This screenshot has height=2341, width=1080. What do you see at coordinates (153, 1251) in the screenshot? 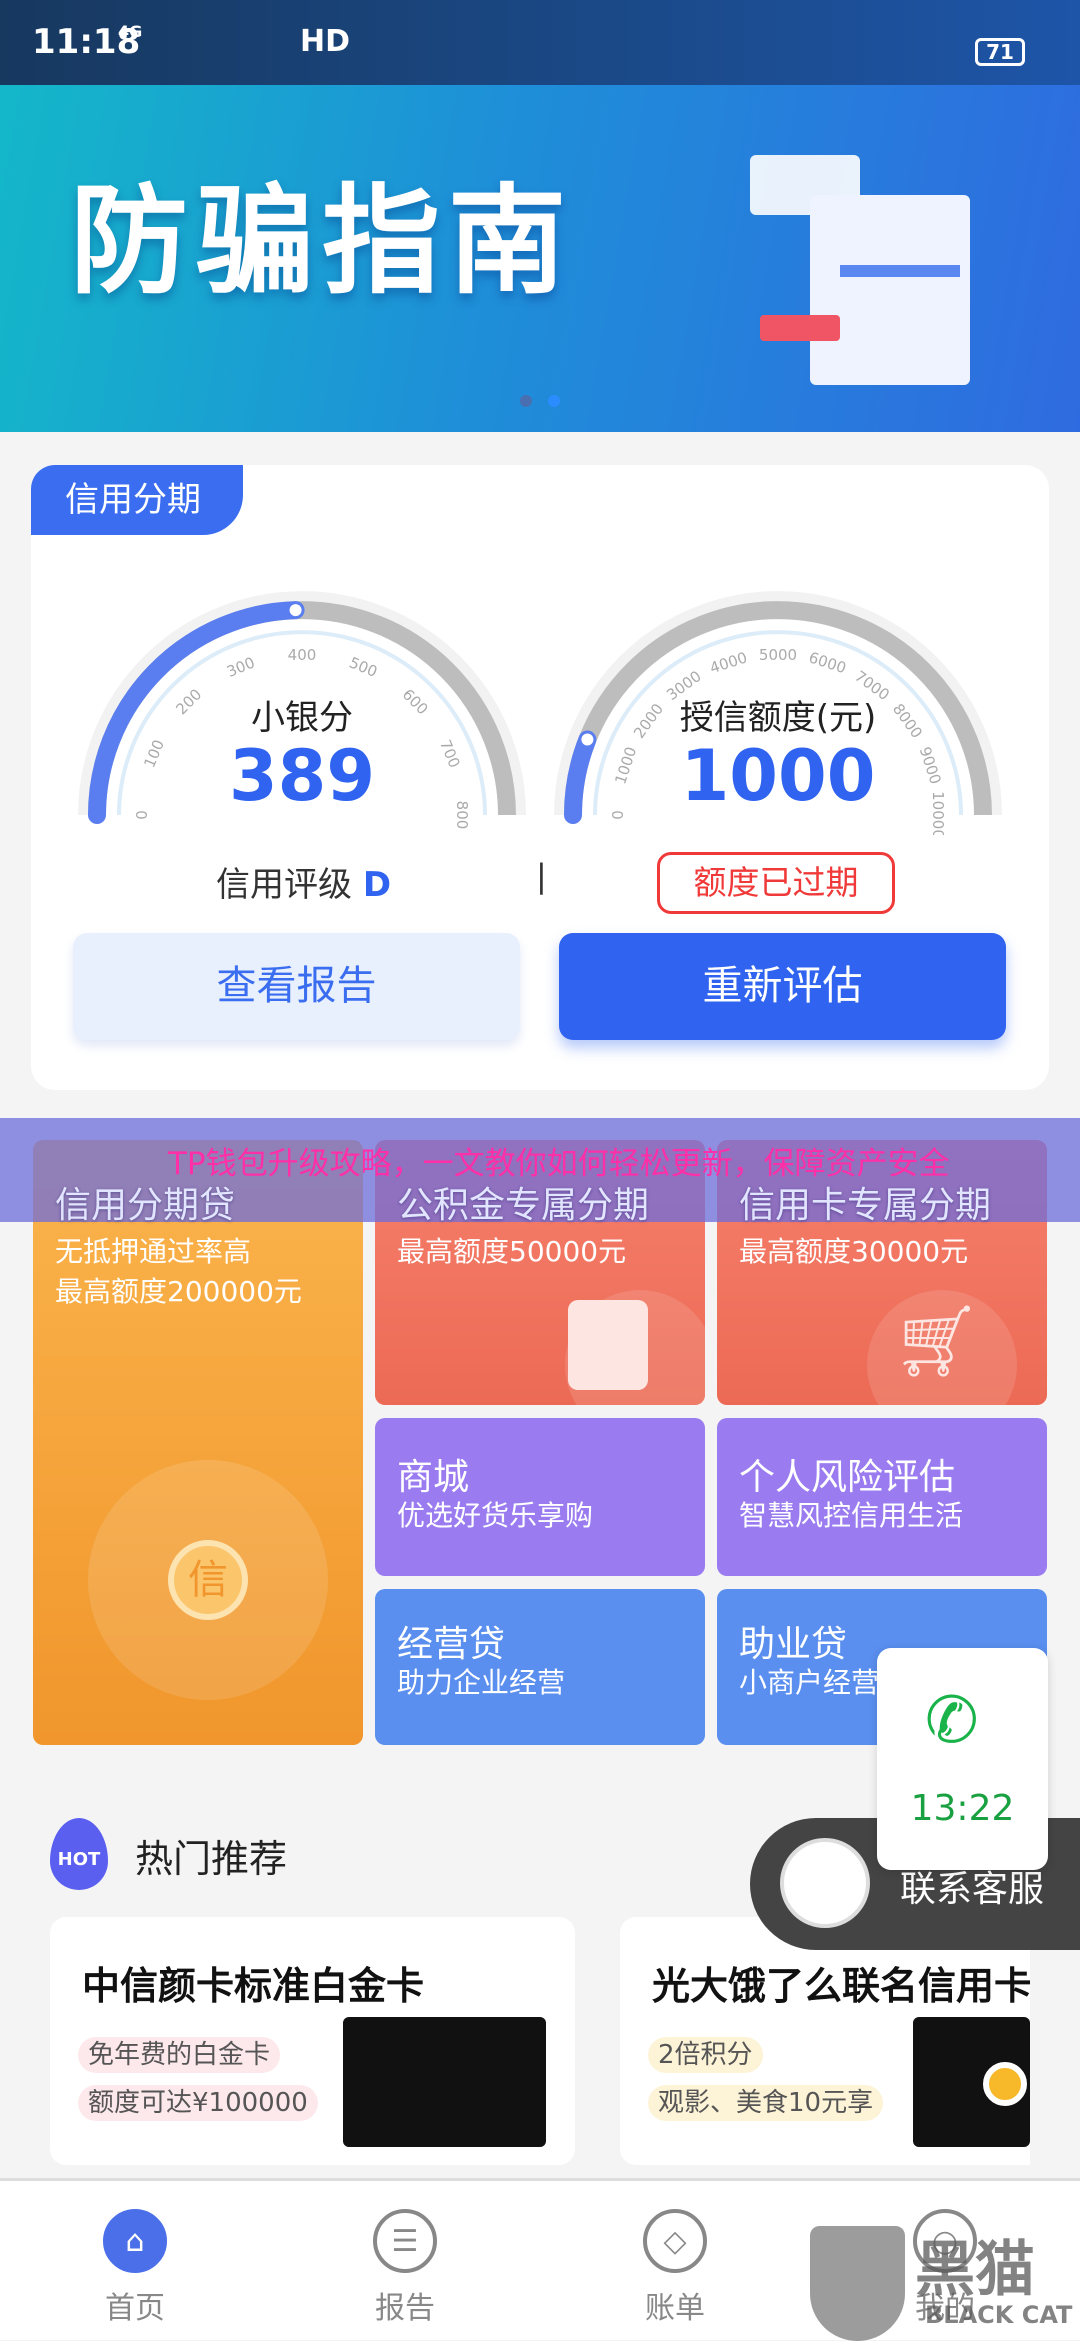
I see `tile-subtitle: 无抵押通过率高` at bounding box center [153, 1251].